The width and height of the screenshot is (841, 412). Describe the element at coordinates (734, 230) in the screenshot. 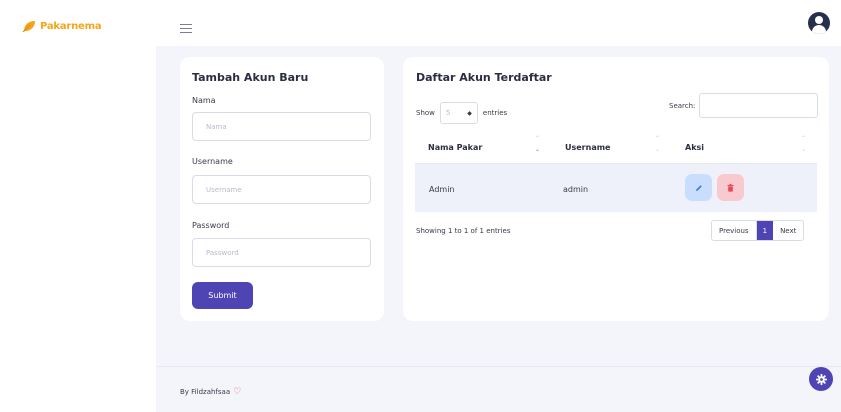

I see `previous-page-button: Previous` at that location.